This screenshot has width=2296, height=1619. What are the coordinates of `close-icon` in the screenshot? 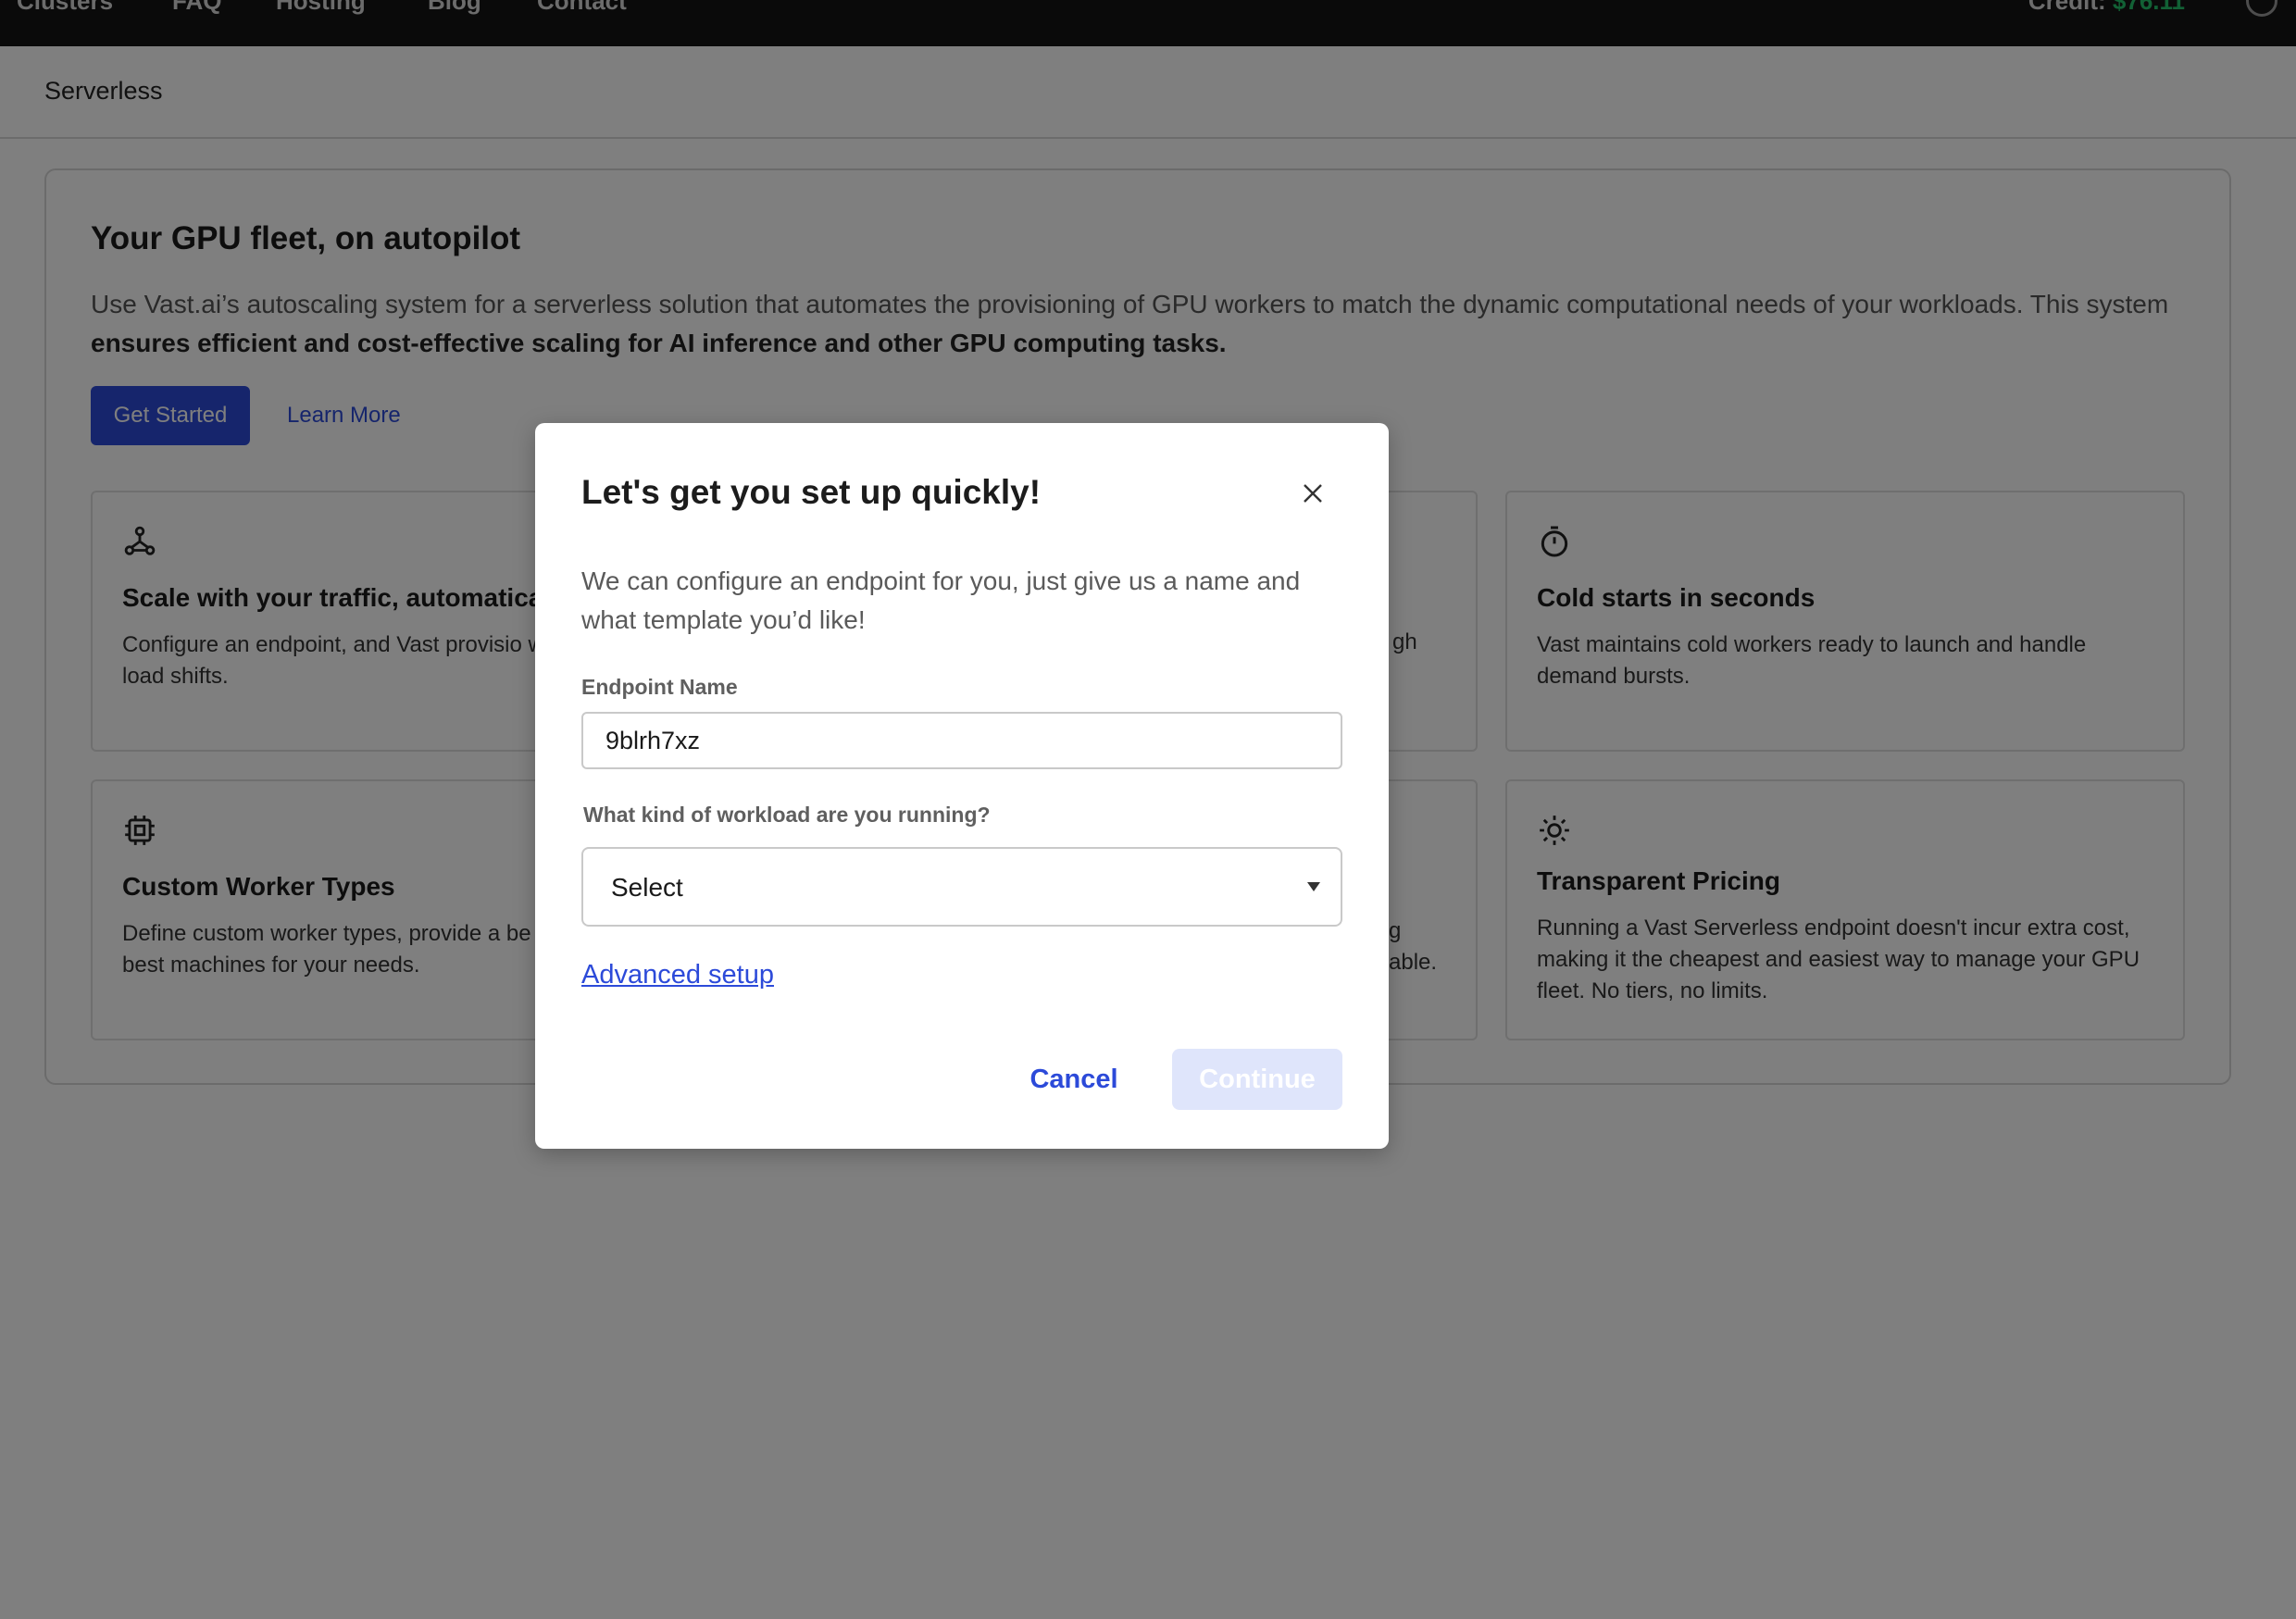 It's located at (1313, 494).